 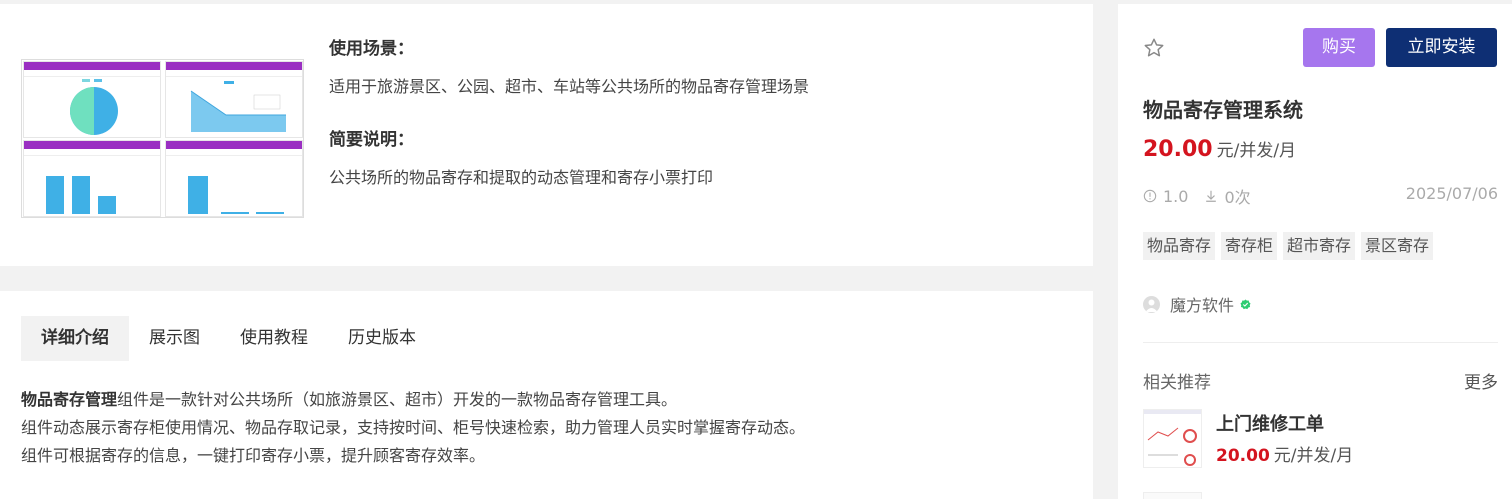 What do you see at coordinates (253, 455) in the screenshot?
I see `description-line-3: 组件可根据寄存的信息，一键打印寄存小票，提升顾客寄存效率。` at bounding box center [253, 455].